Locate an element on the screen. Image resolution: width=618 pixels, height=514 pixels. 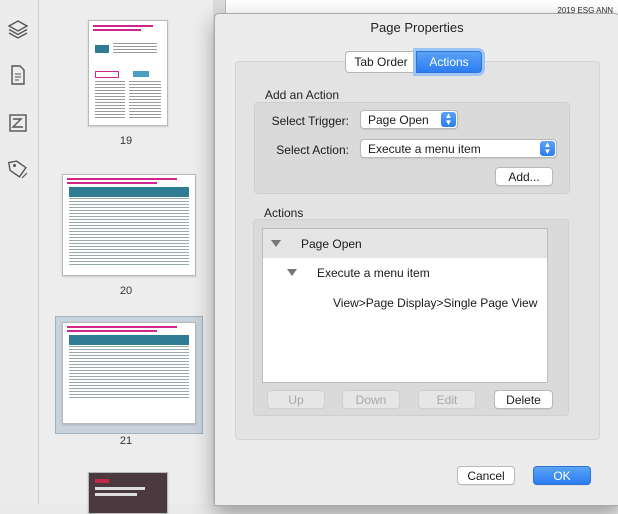
edit-button: Edit is located at coordinates (447, 399).